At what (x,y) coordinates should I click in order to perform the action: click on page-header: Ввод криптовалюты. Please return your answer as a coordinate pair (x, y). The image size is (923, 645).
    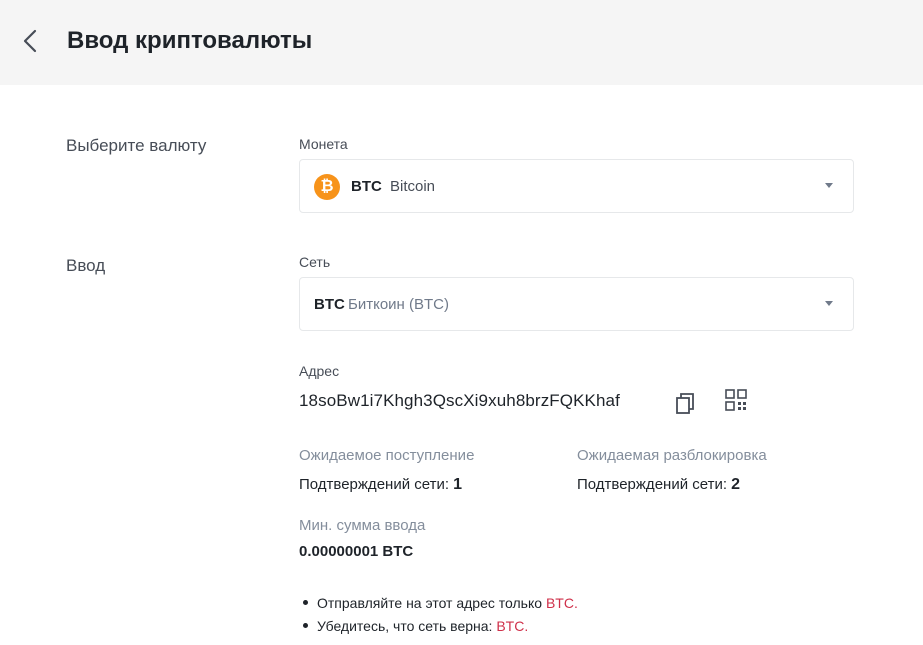
    Looking at the image, I should click on (461, 42).